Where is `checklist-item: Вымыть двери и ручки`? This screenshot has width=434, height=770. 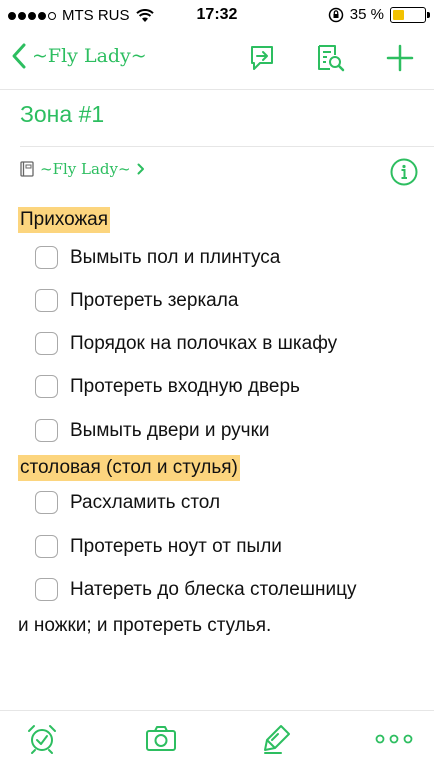 checklist-item: Вымыть двери и ручки is located at coordinates (152, 430).